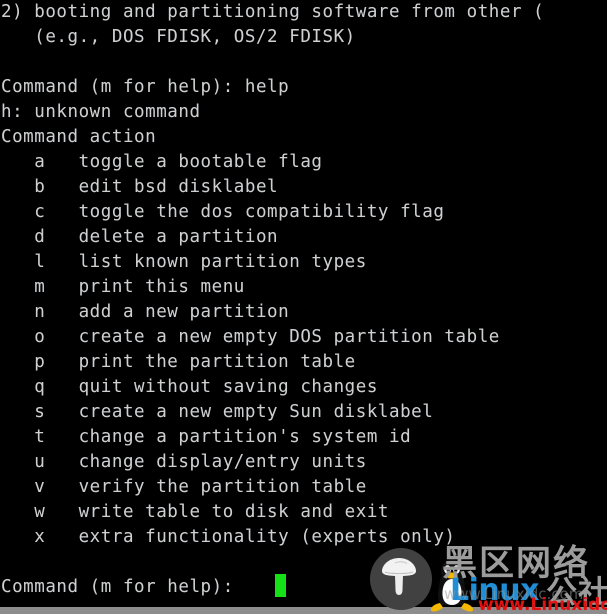 The width and height of the screenshot is (607, 614). What do you see at coordinates (178, 37) in the screenshot?
I see `terminal-line: (e.g., DOS FDISK, OS/2 FDISK)` at bounding box center [178, 37].